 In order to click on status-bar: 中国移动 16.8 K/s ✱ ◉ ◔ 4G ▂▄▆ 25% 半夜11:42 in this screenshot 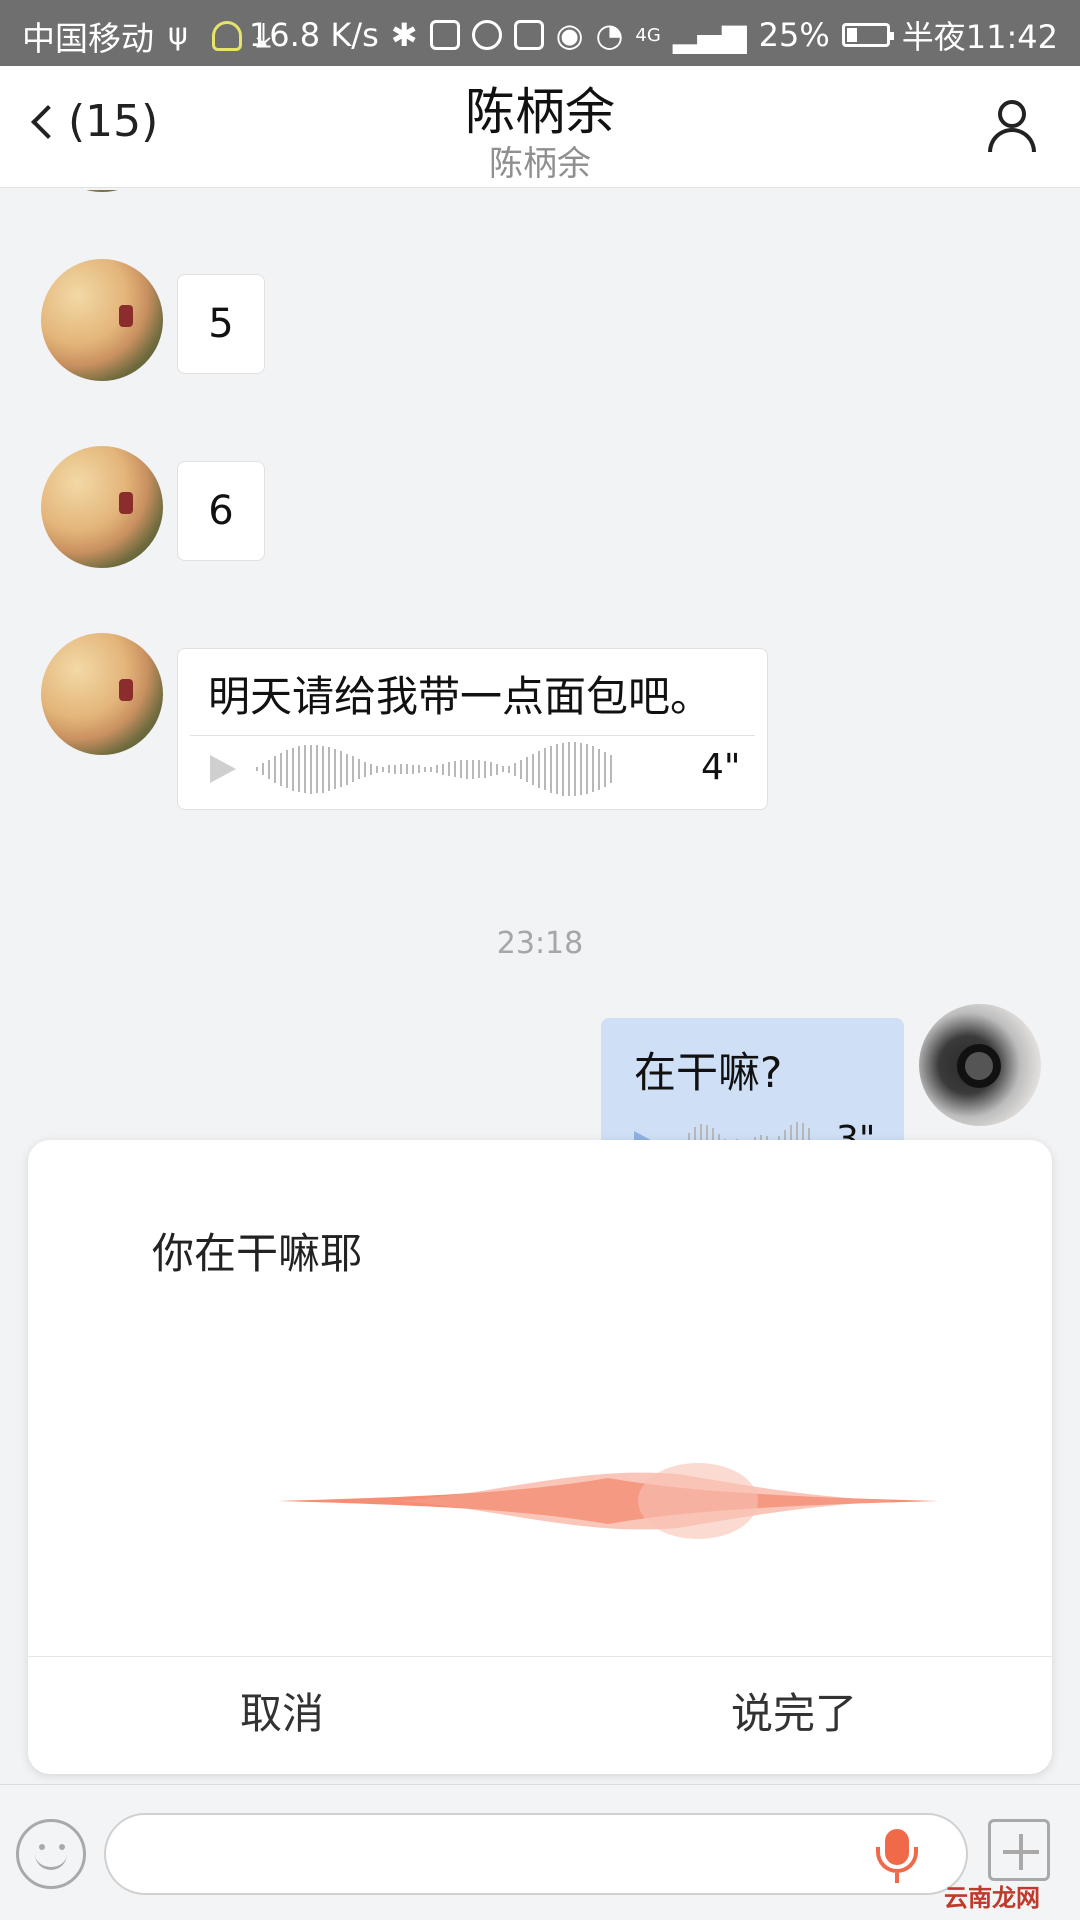, I will do `click(540, 33)`.